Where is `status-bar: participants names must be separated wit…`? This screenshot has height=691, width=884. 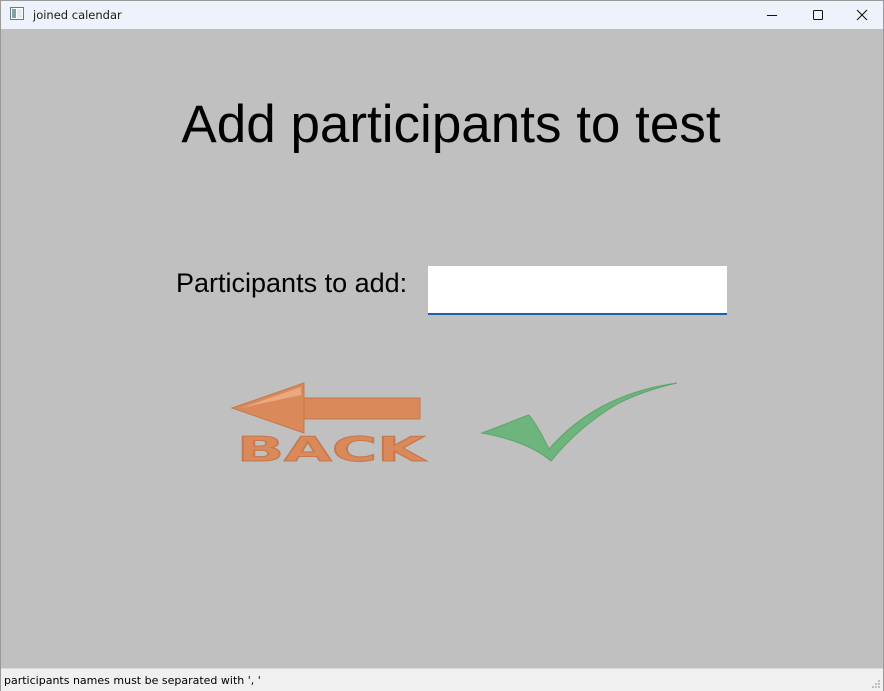
status-bar: participants names must be separated wit… is located at coordinates (442, 679).